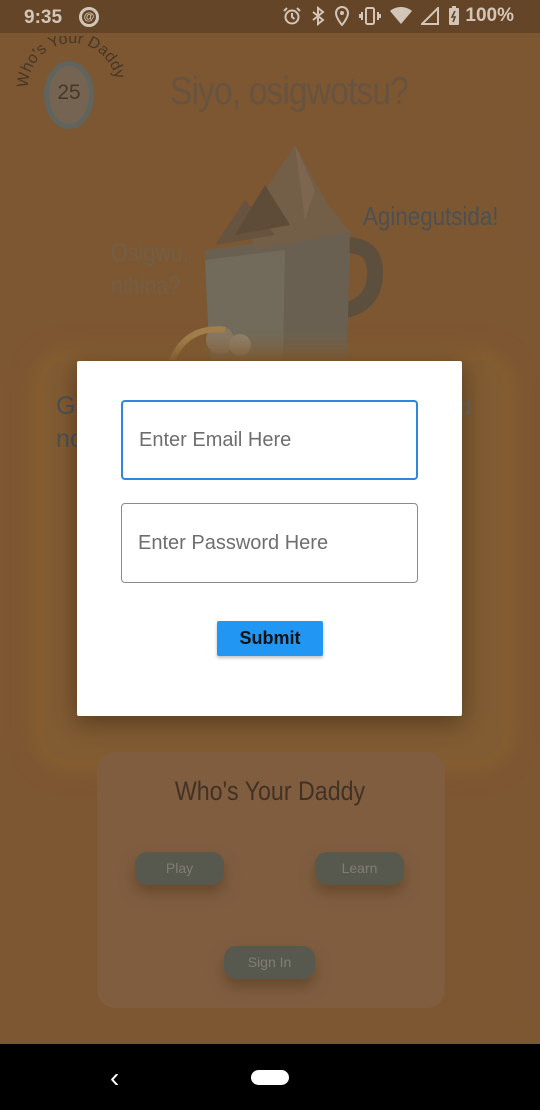  I want to click on submit-button: Submit, so click(270, 638).